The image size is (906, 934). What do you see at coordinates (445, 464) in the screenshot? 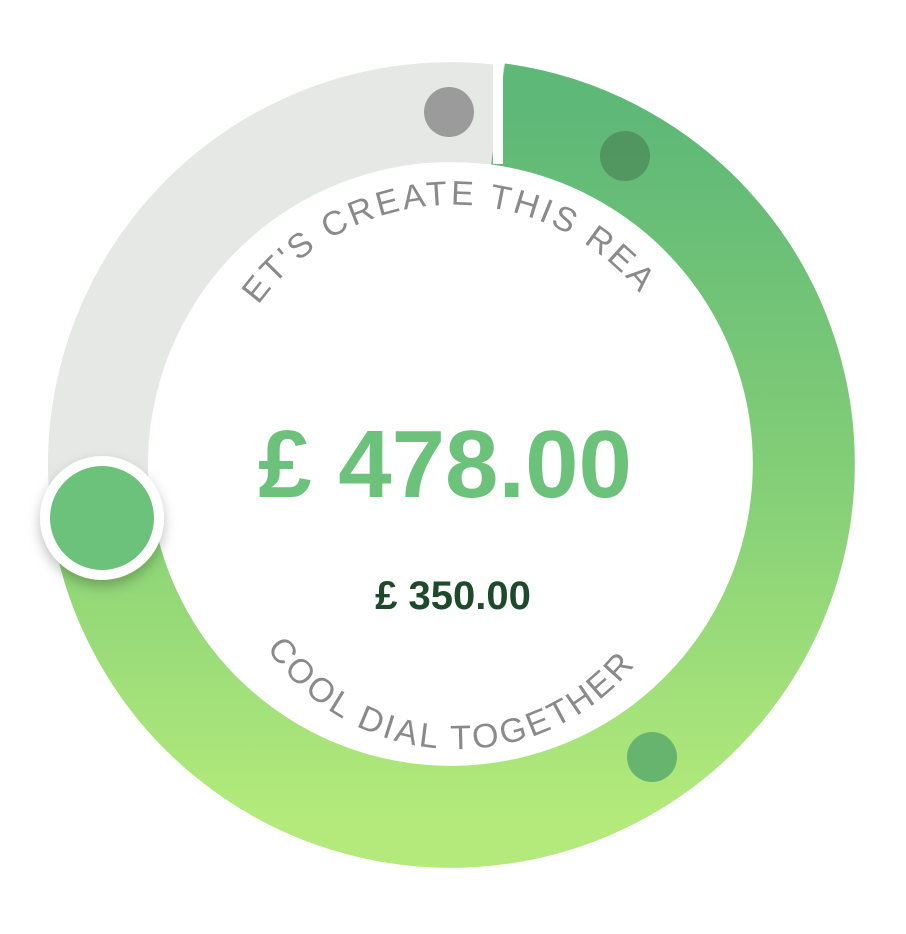
I see `current-amount: £ 478.00` at bounding box center [445, 464].